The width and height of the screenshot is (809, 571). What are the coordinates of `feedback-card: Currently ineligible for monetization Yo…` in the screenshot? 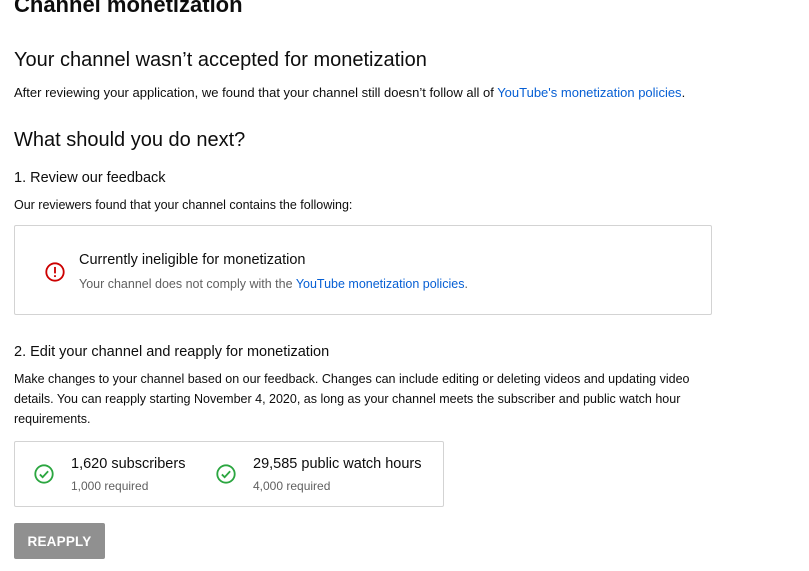 It's located at (363, 270).